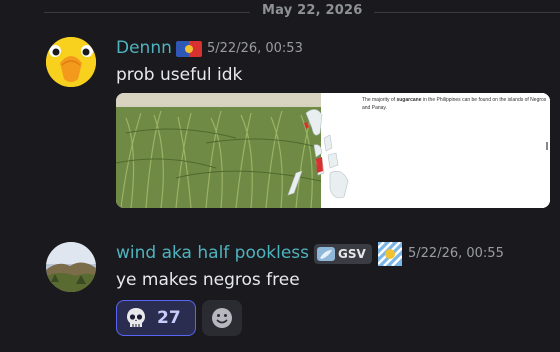 The image size is (560, 352). Describe the element at coordinates (390, 254) in the screenshot. I see `striped-badge-icon` at that location.